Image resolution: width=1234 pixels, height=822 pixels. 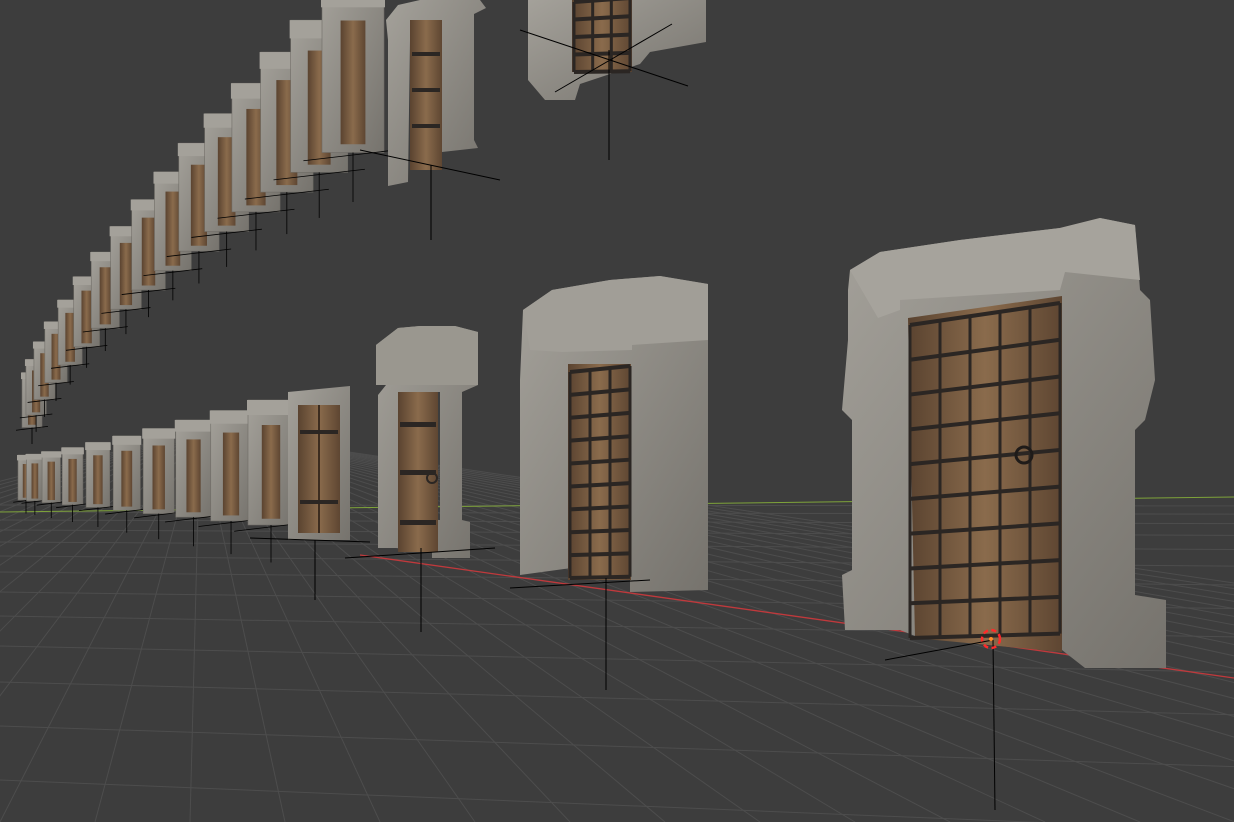 What do you see at coordinates (939, 650) in the screenshot?
I see `origin-marker` at bounding box center [939, 650].